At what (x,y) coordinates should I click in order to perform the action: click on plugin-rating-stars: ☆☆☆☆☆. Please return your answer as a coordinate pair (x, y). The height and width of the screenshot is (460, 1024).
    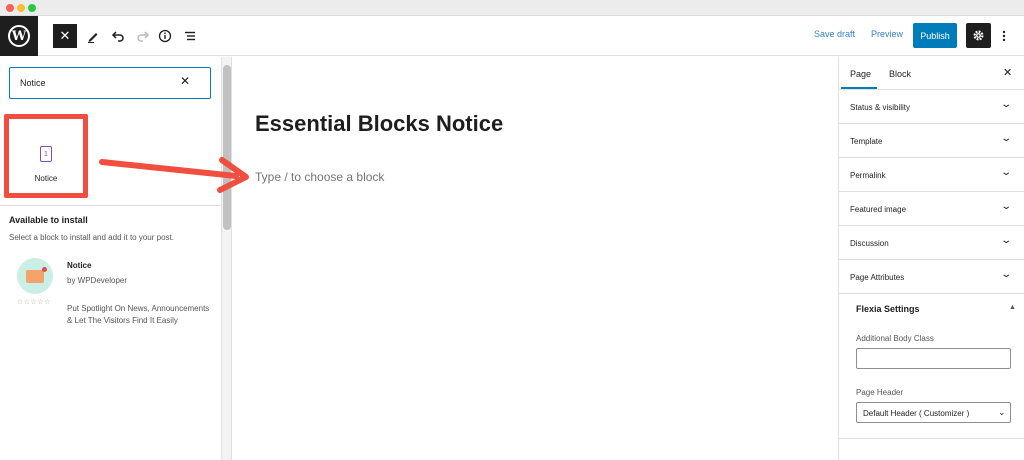
    Looking at the image, I should click on (34, 302).